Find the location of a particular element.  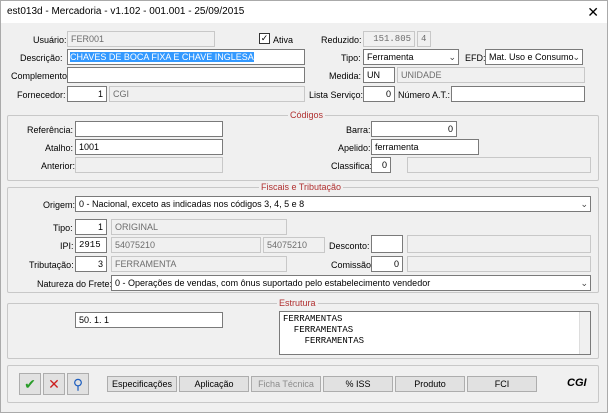

tributacao-input: 3 is located at coordinates (91, 264).